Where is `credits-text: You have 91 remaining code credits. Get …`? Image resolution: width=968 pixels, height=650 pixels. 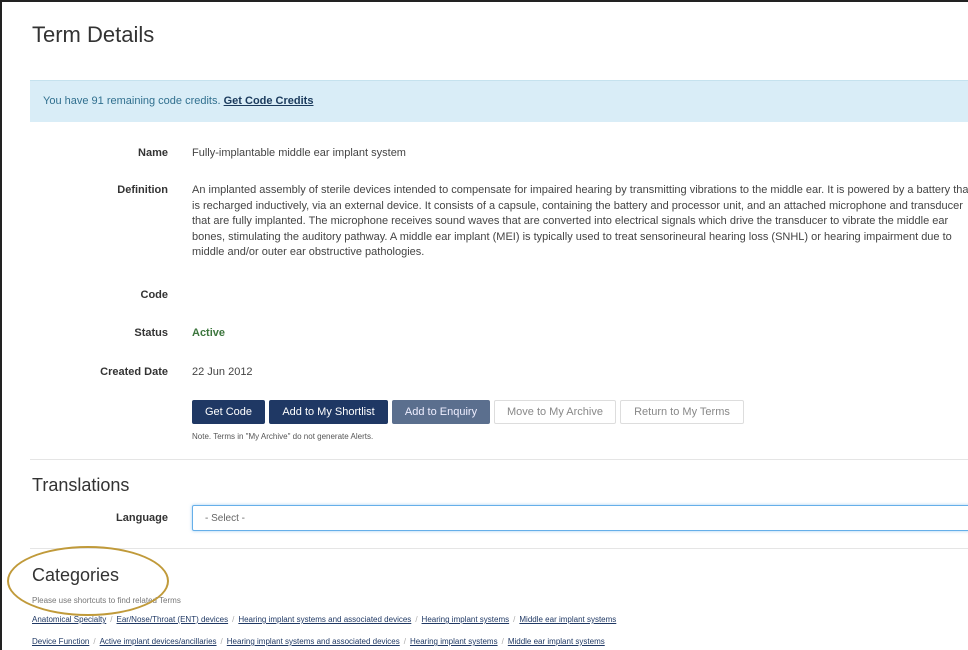
credits-text: You have 91 remaining code credits. Get … is located at coordinates (178, 101).